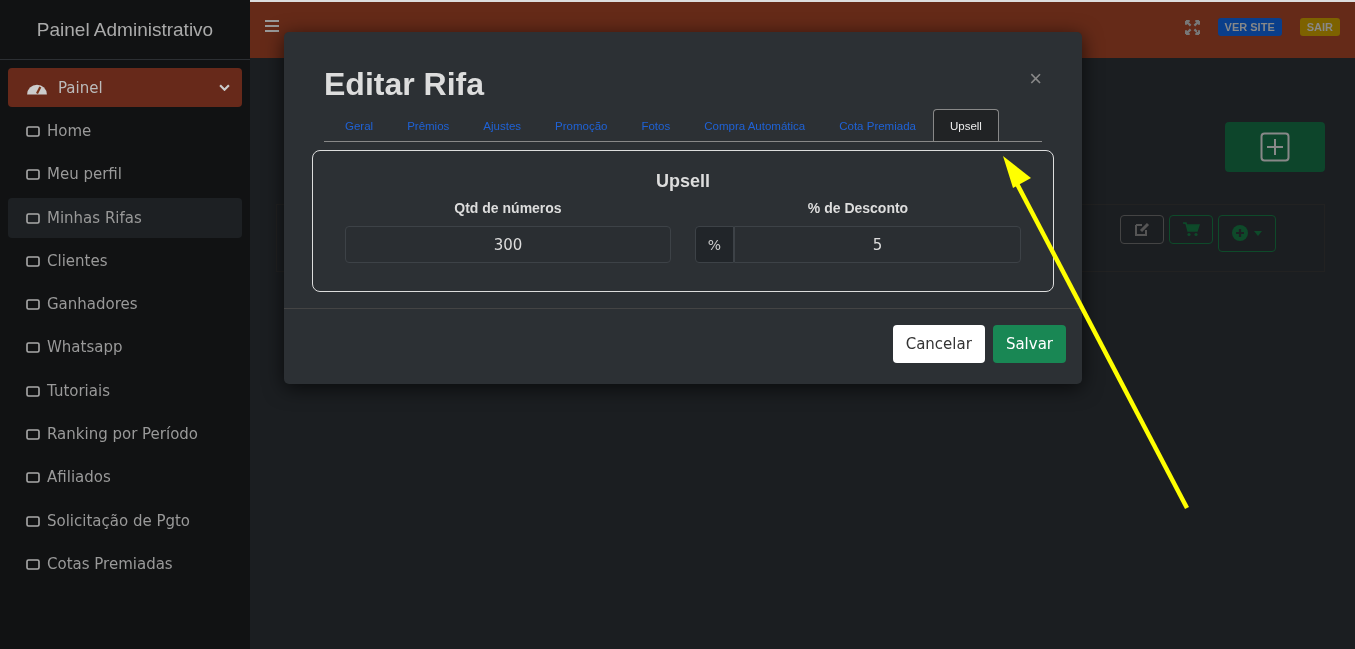 The image size is (1355, 649). What do you see at coordinates (938, 344) in the screenshot?
I see `footer-button: Cancelar` at bounding box center [938, 344].